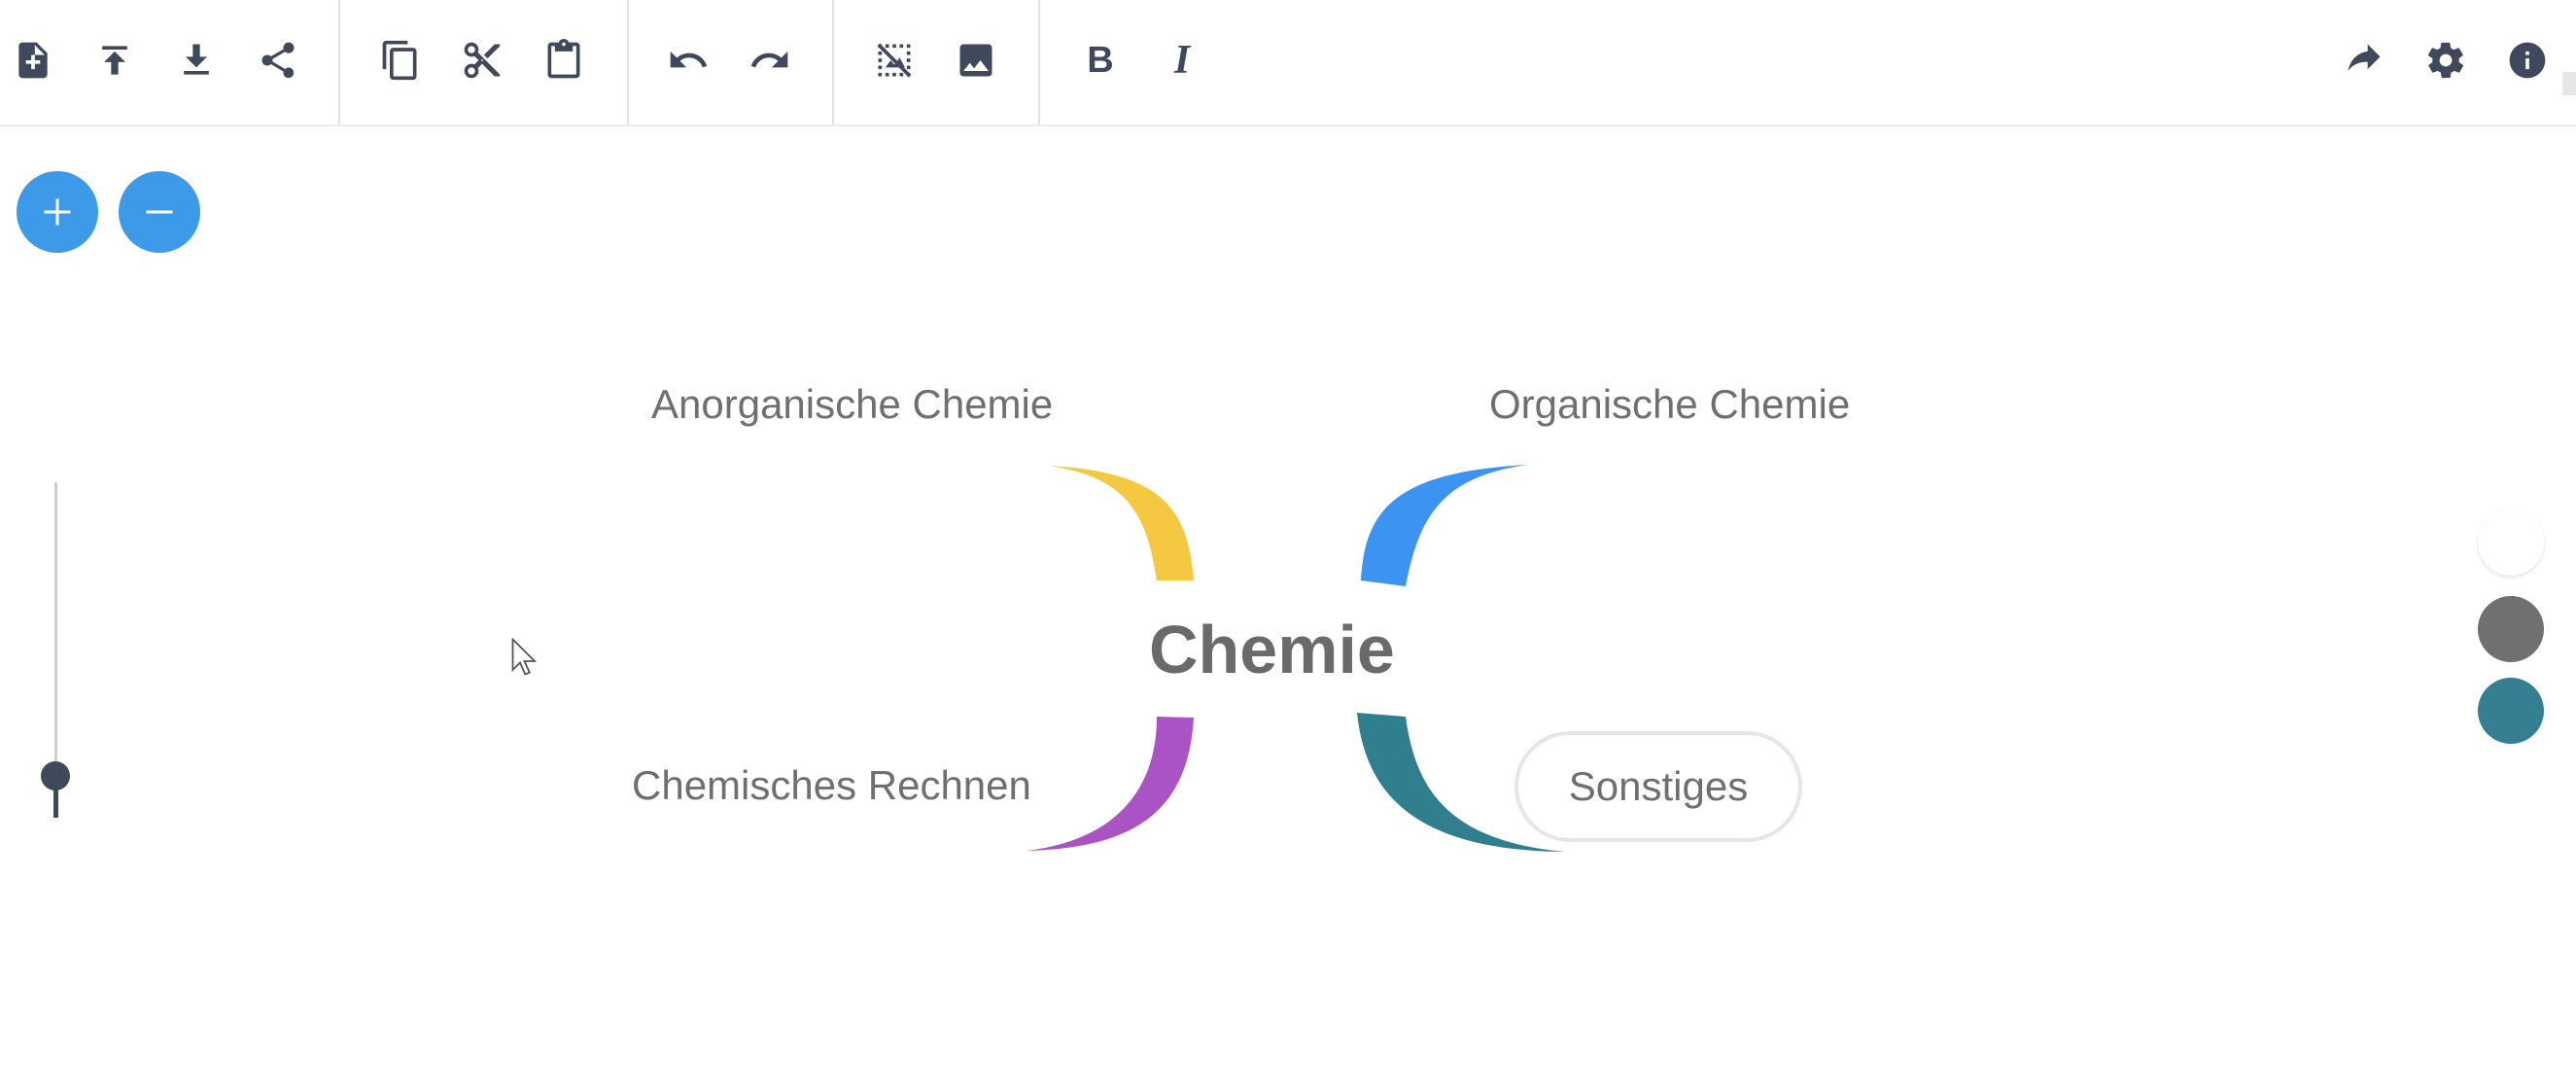 This screenshot has width=2576, height=1089. What do you see at coordinates (1110, 784) in the screenshot?
I see `branch-chemisches-rechnen` at bounding box center [1110, 784].